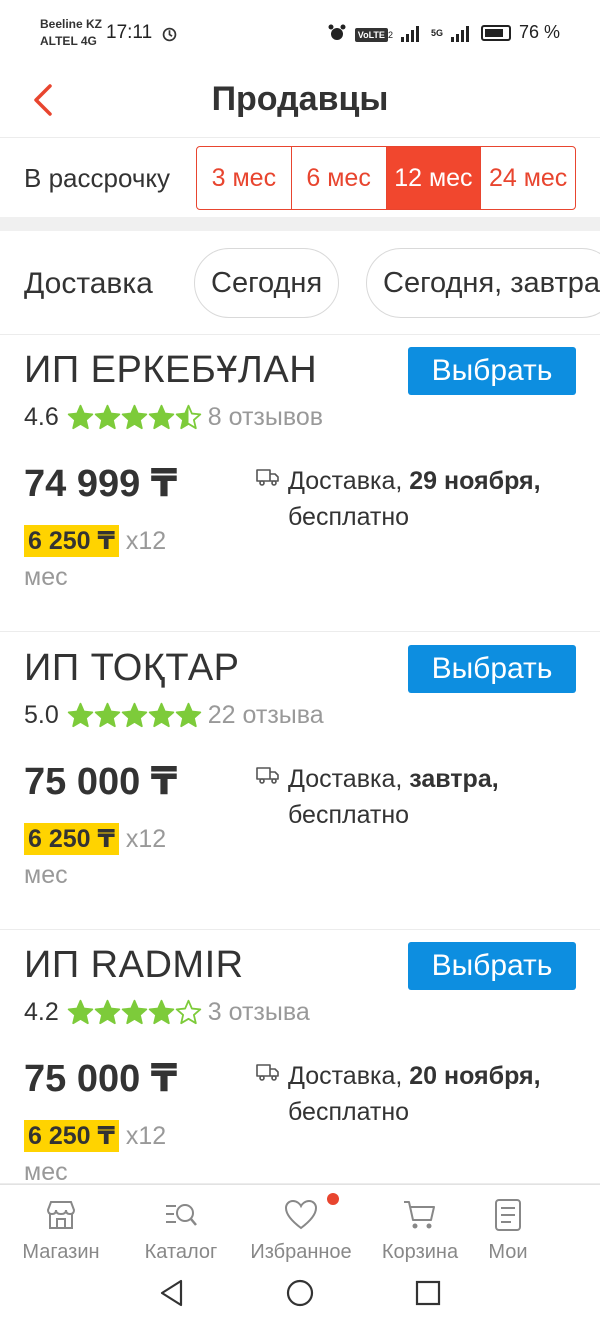  Describe the element at coordinates (68, 41) in the screenshot. I see `carrier-2: ALTEL 4G` at that location.